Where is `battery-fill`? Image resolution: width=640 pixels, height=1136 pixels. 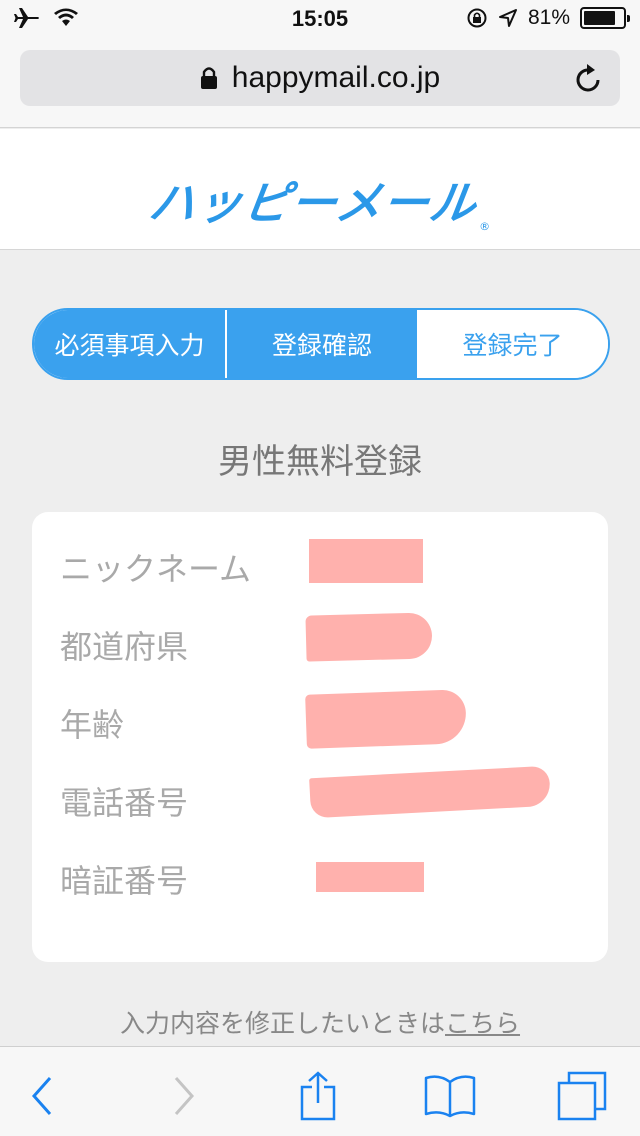
battery-fill is located at coordinates (599, 18).